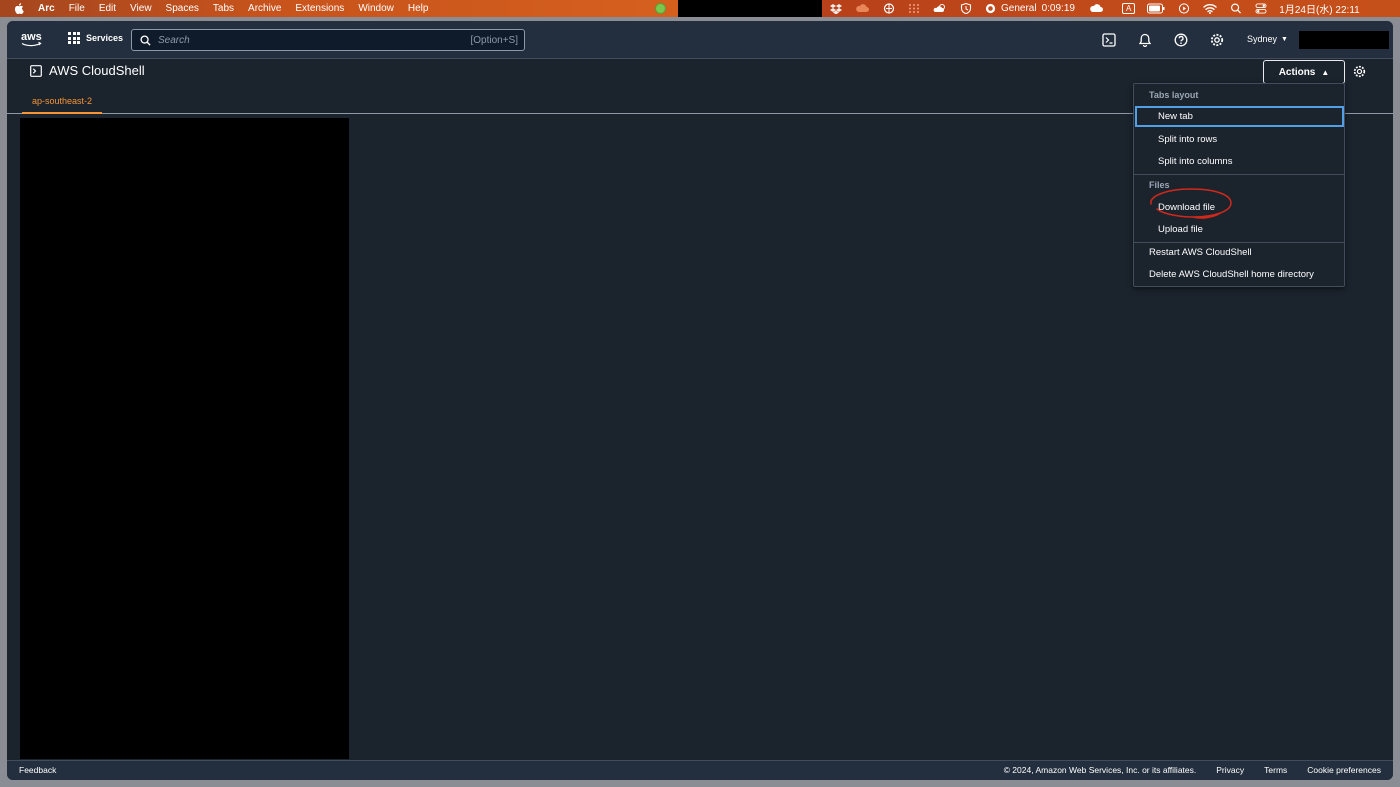  Describe the element at coordinates (36, 71) in the screenshot. I see `terminal-icon` at that location.